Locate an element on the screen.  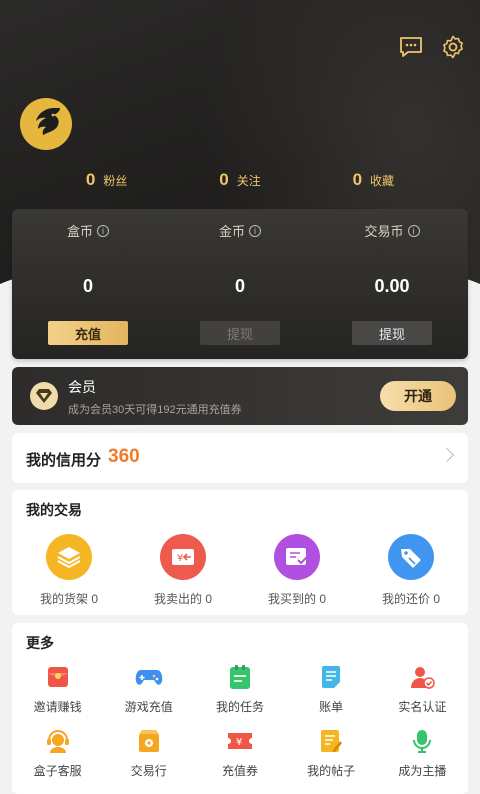
trade-withdraw-button: 提现 is located at coordinates (392, 333).